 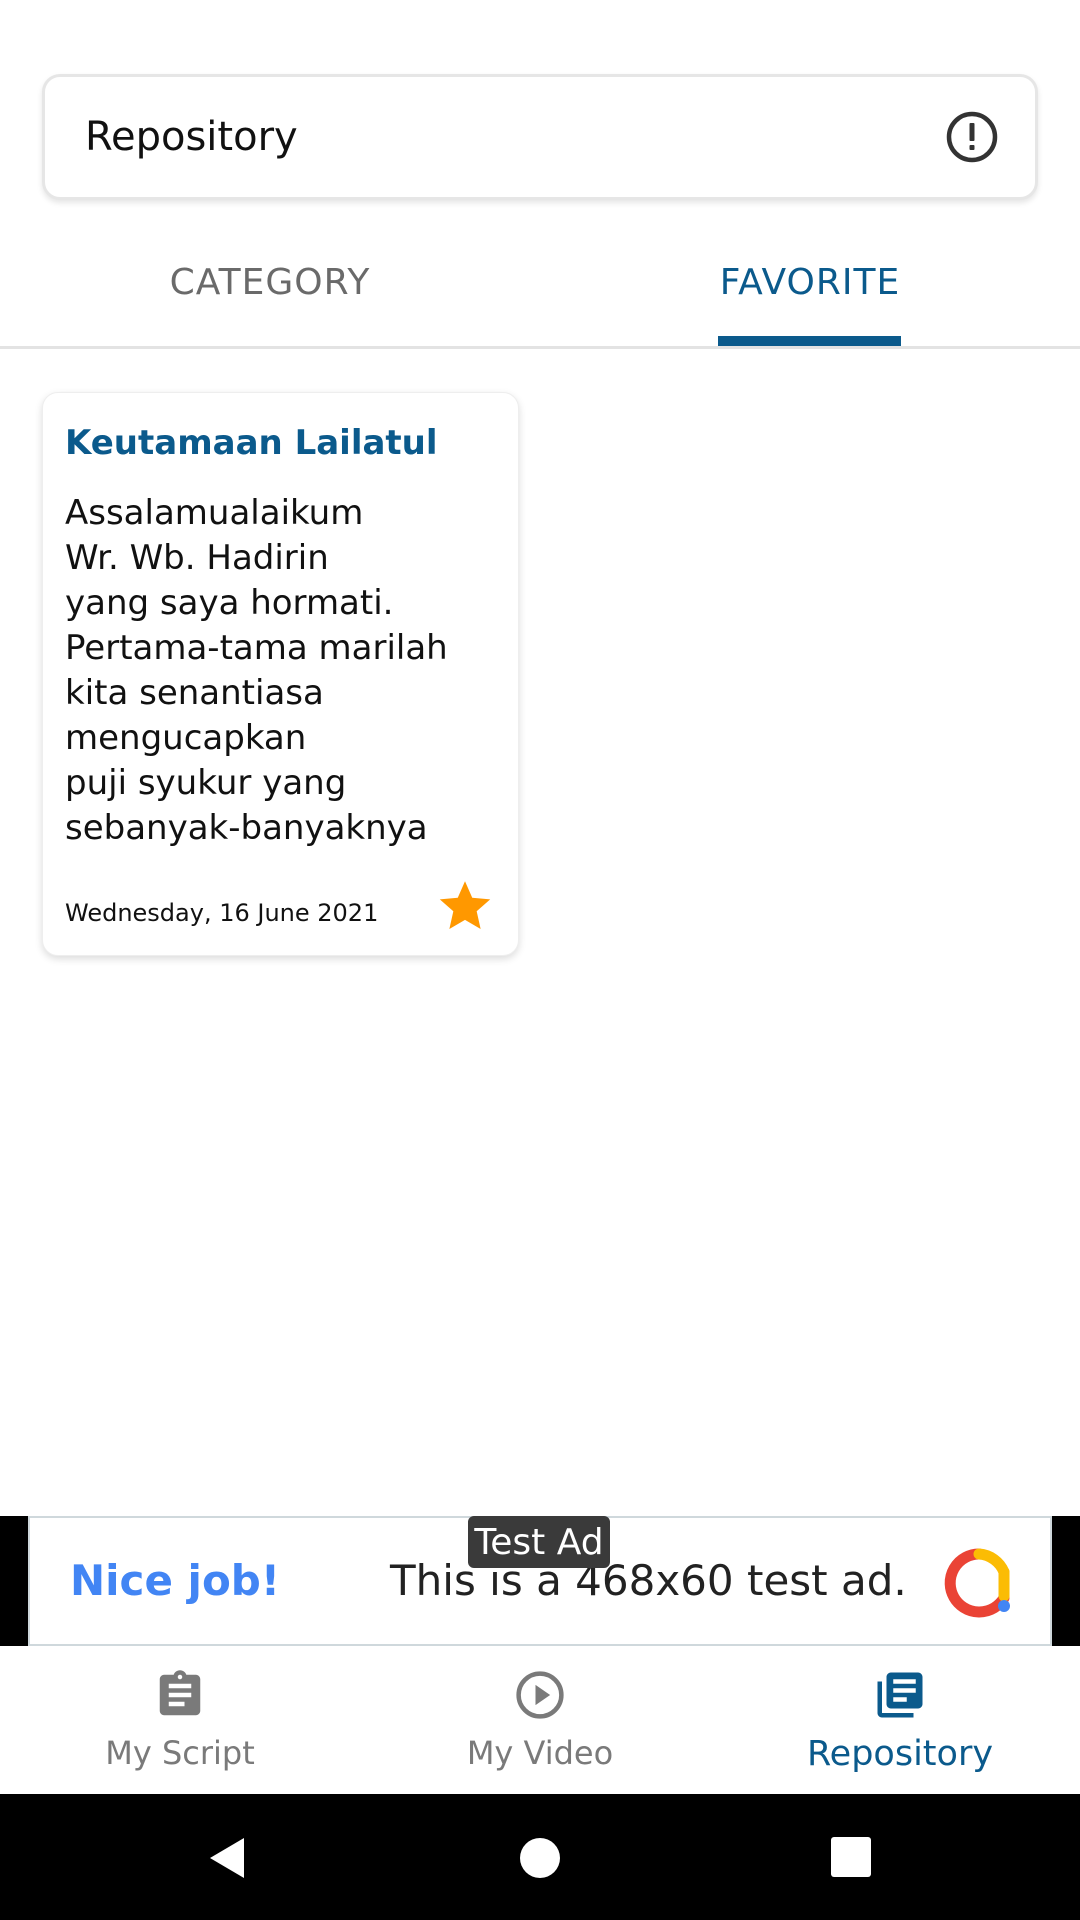 I want to click on page-title: Repository, so click(x=191, y=137).